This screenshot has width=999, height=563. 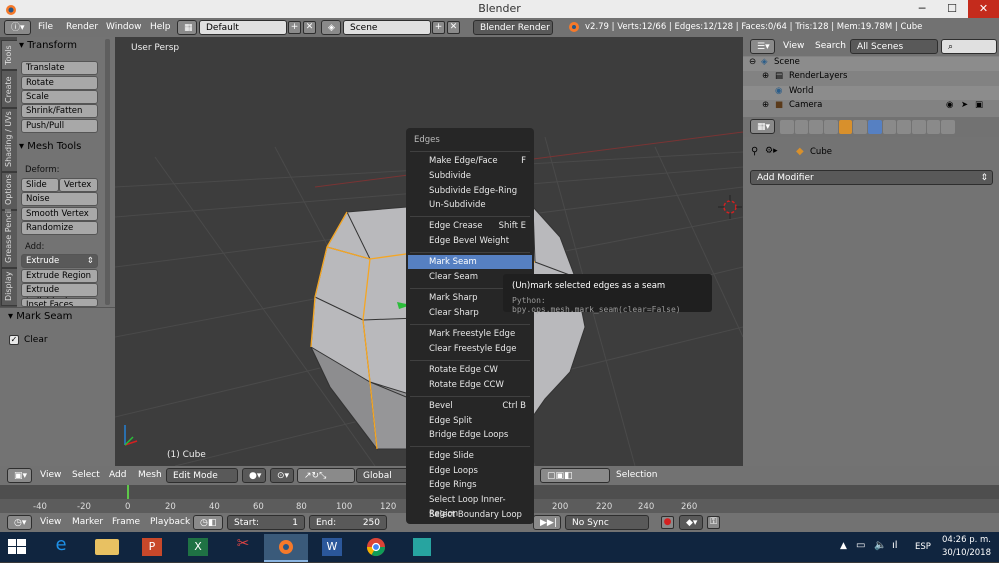 What do you see at coordinates (332, 547) in the screenshot?
I see `word-icon: W` at bounding box center [332, 547].